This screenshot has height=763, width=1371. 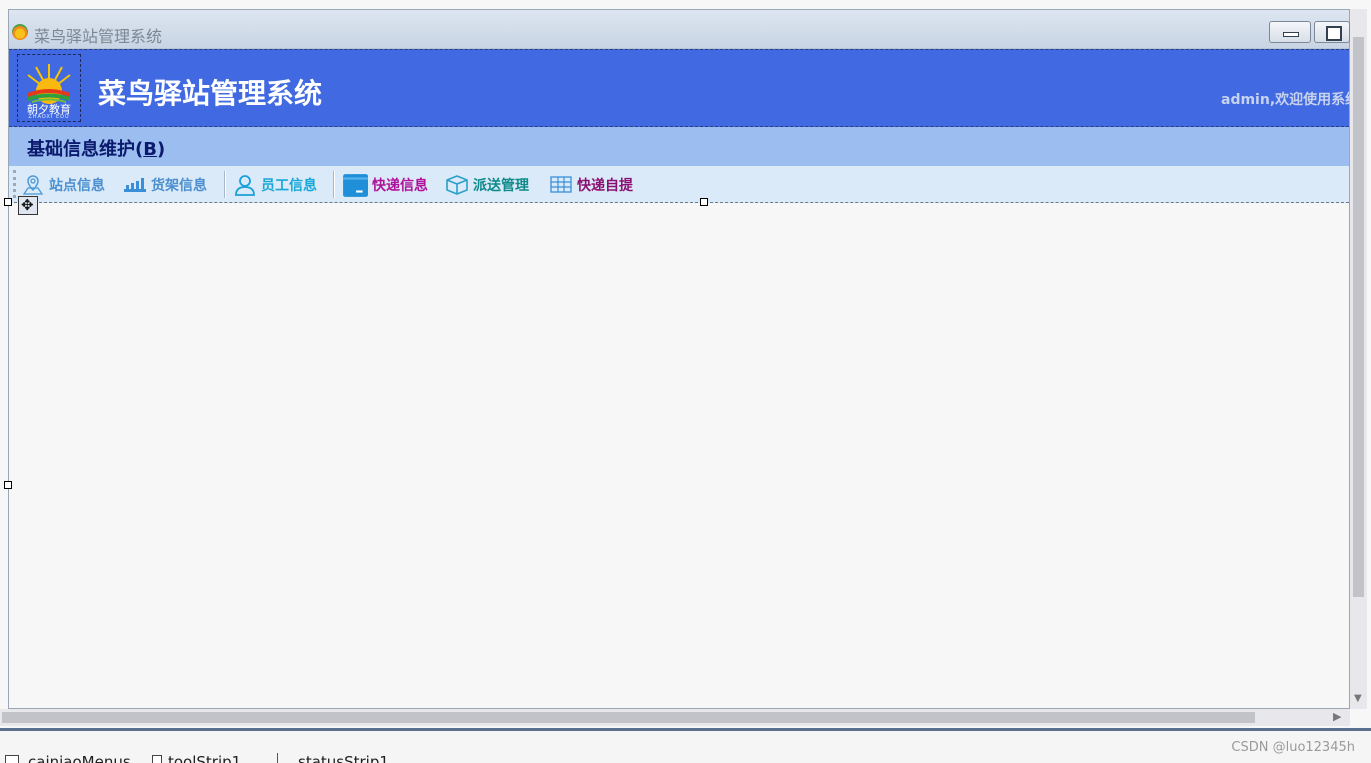 What do you see at coordinates (1358, 317) in the screenshot?
I see `vertical-scroll-thumb` at bounding box center [1358, 317].